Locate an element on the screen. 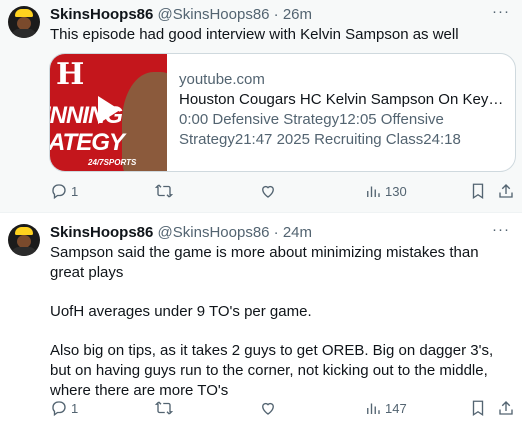 This screenshot has height=437, width=522. action-bar: 1 147 is located at coordinates (282, 408).